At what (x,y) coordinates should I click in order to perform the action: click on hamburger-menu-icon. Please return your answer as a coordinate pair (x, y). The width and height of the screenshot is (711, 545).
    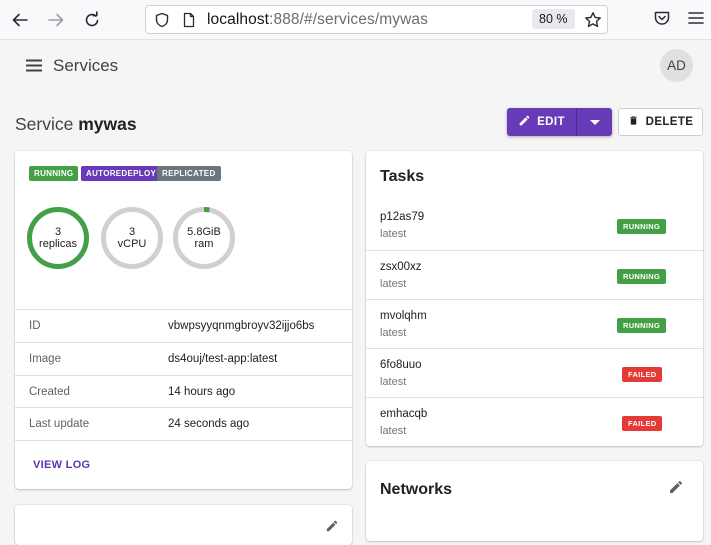
    Looking at the image, I should click on (34, 68).